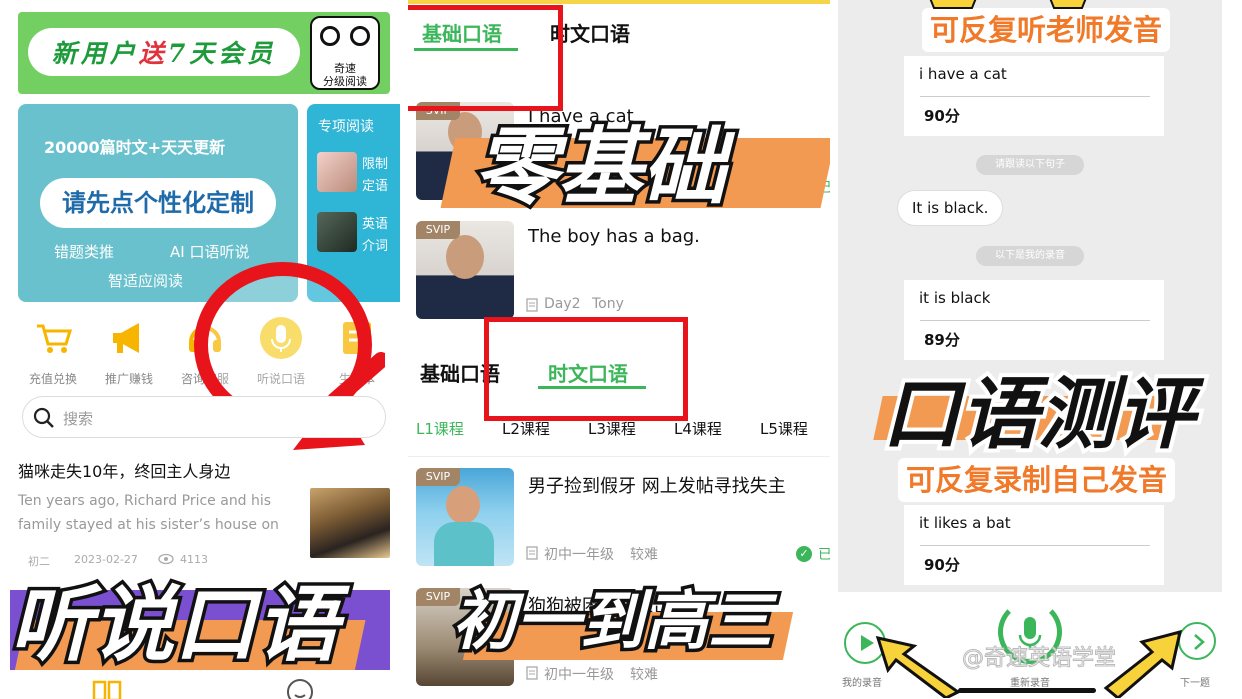 This screenshot has width=1242, height=699. Describe the element at coordinates (657, 485) in the screenshot. I see `lesson-title: 男子捡到假牙 网上发帖寻找失主` at that location.